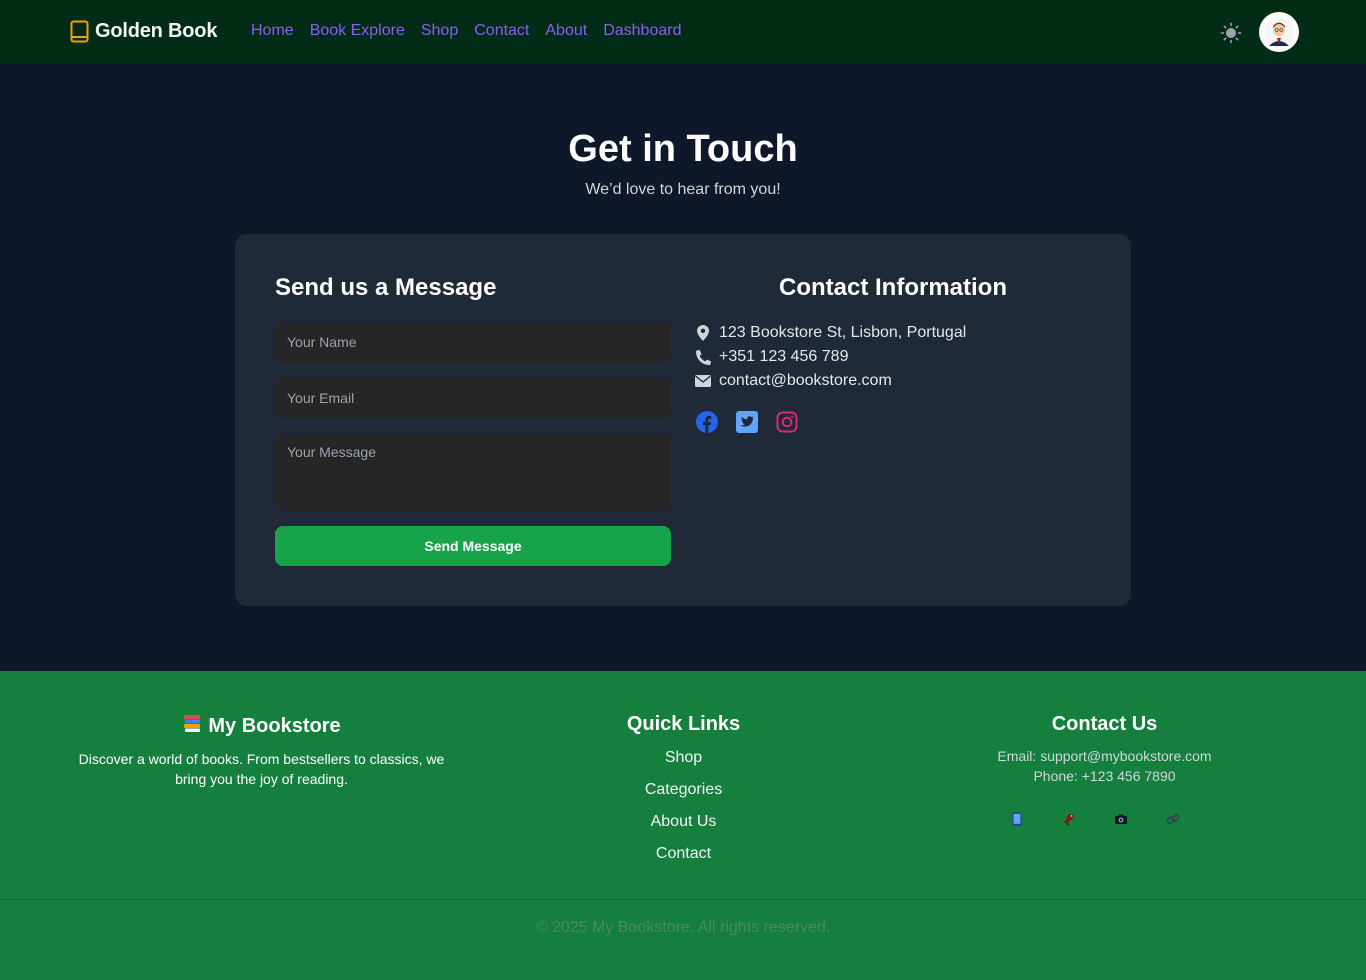  Describe the element at coordinates (683, 189) in the screenshot. I see `page-subtitle: We’d love to hear from you!` at that location.